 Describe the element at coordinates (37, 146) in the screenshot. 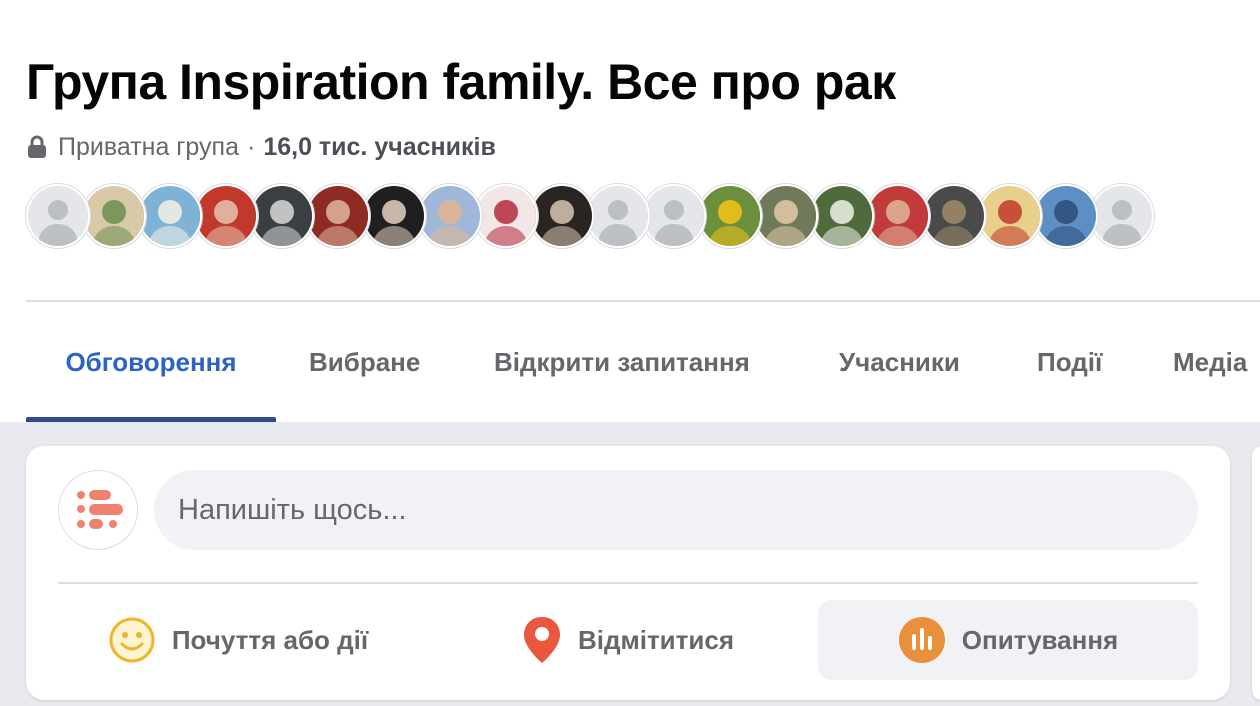

I see `lock-icon` at that location.